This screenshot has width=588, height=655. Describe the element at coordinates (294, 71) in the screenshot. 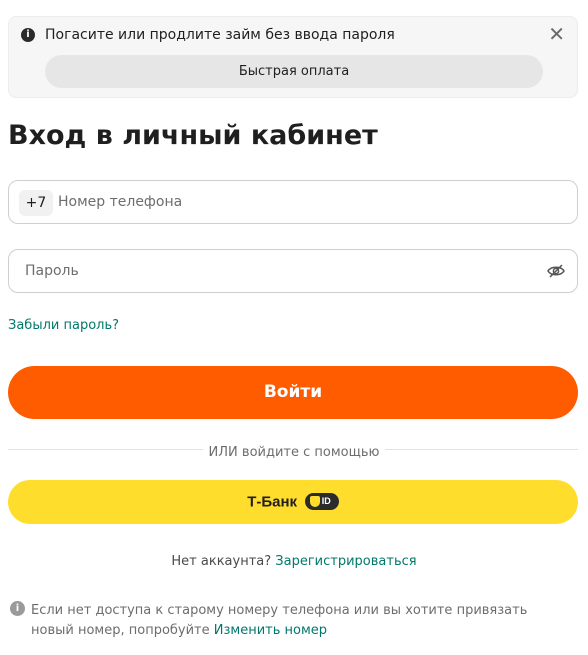

I see `quick-pay-button: Быстрая оплата` at that location.